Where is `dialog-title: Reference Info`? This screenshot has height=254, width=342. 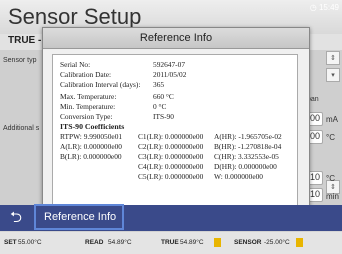
dialog-title: Reference Info is located at coordinates (176, 38).